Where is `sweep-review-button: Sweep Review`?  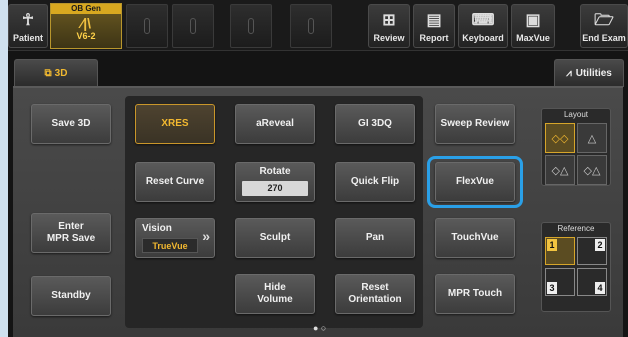 sweep-review-button: Sweep Review is located at coordinates (475, 124).